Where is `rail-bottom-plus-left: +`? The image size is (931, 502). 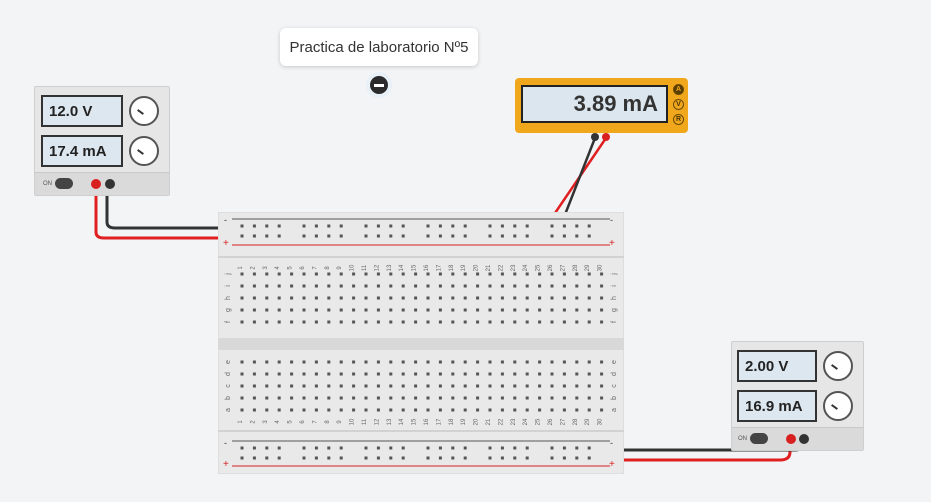
rail-bottom-plus-left: + is located at coordinates (226, 464).